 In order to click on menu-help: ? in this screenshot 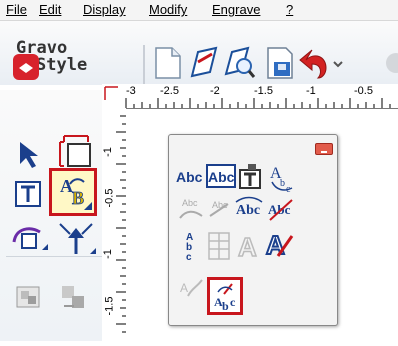, I will do `click(289, 9)`.